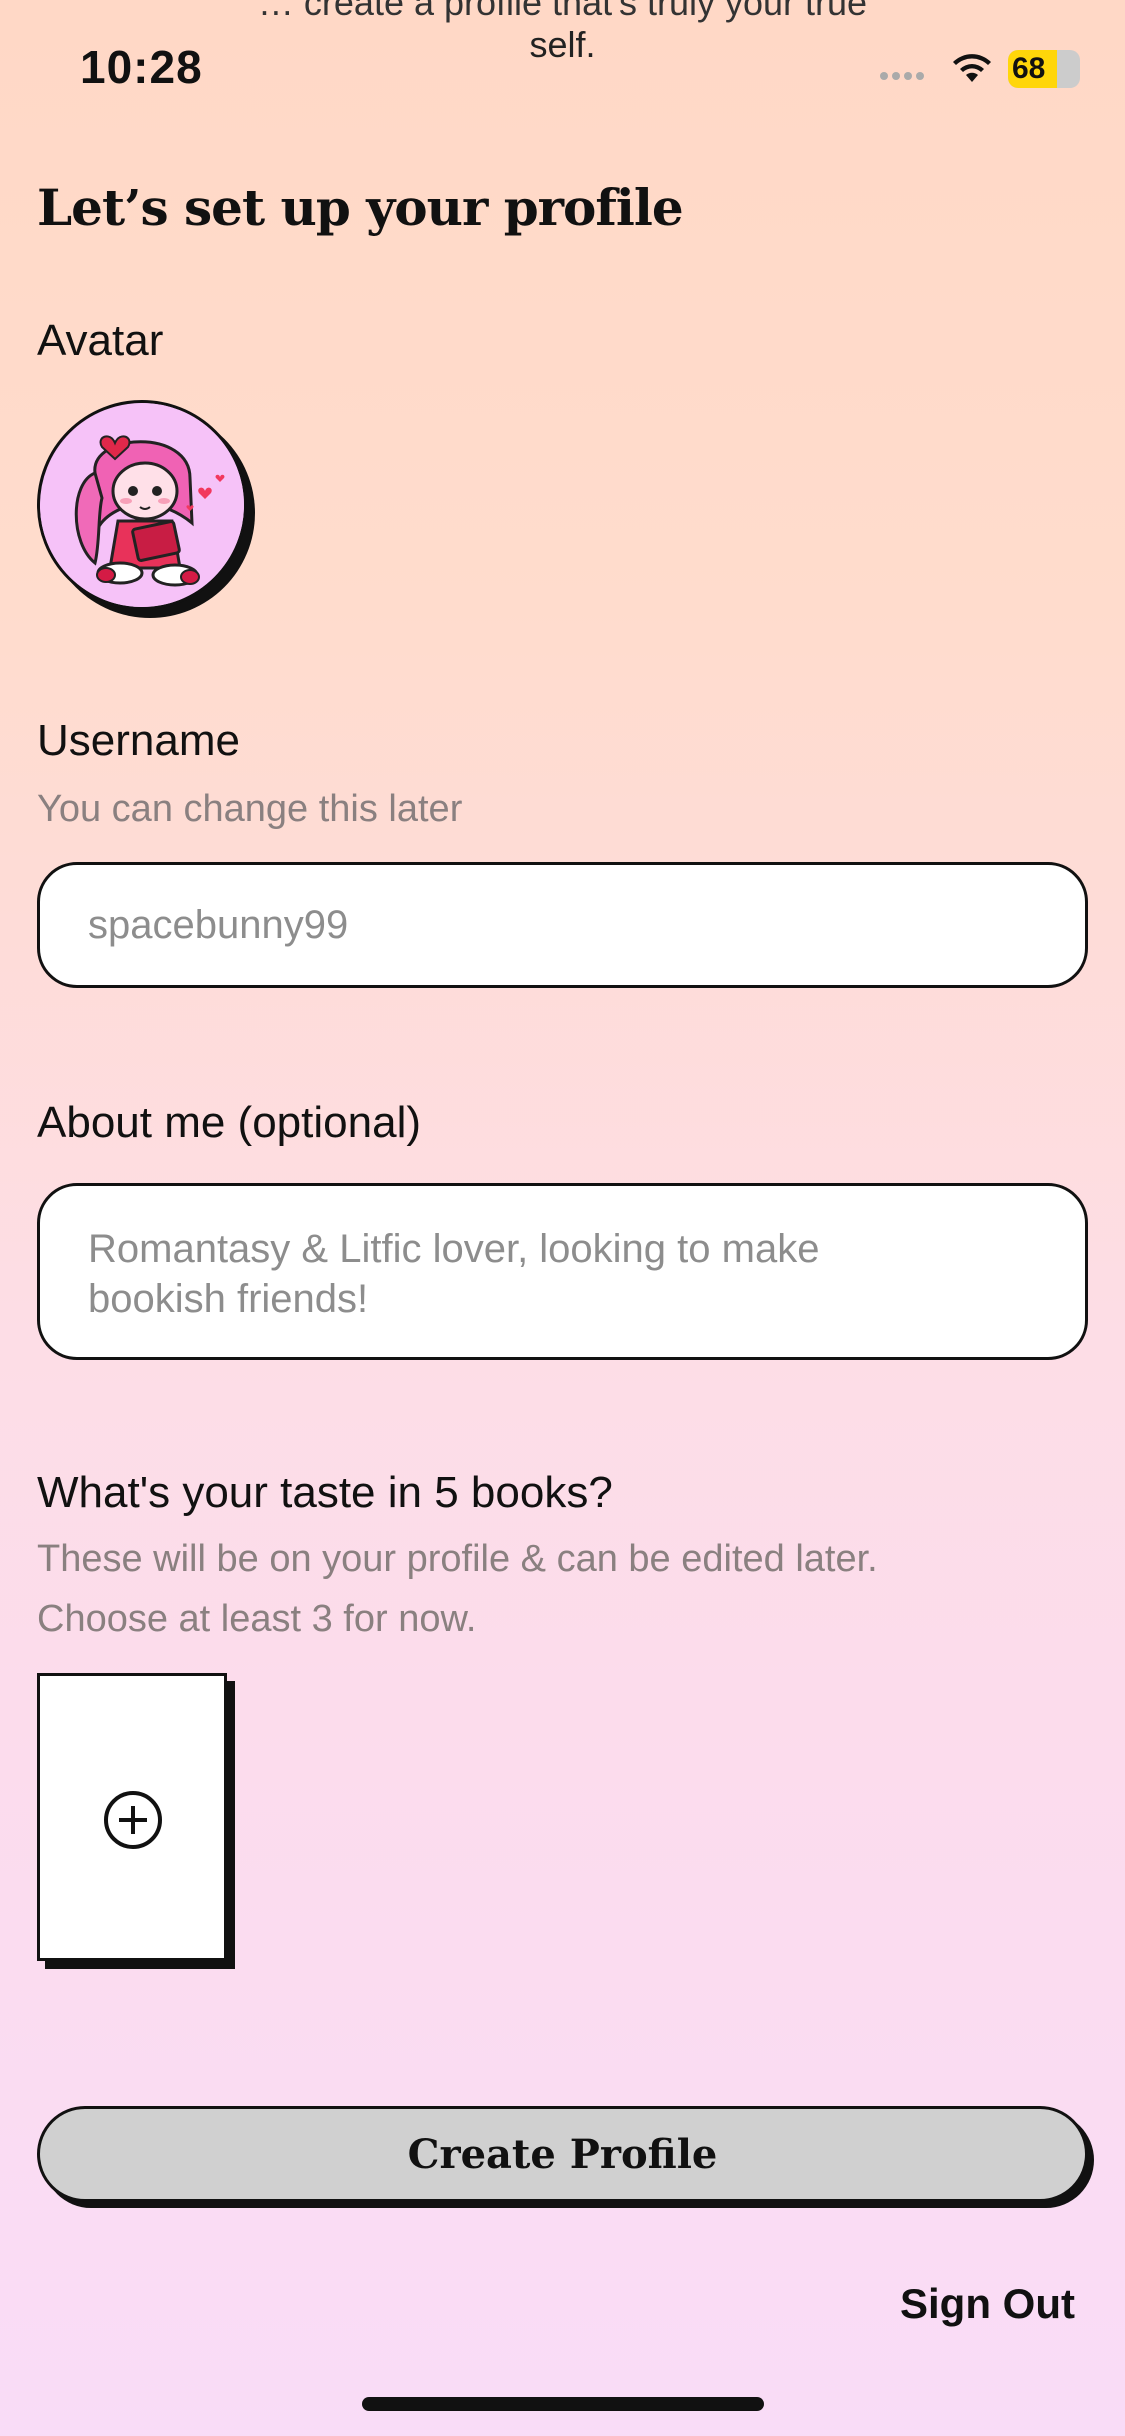 This screenshot has height=2436, width=1125. What do you see at coordinates (562, 925) in the screenshot?
I see `username-field: spacebunny99` at bounding box center [562, 925].